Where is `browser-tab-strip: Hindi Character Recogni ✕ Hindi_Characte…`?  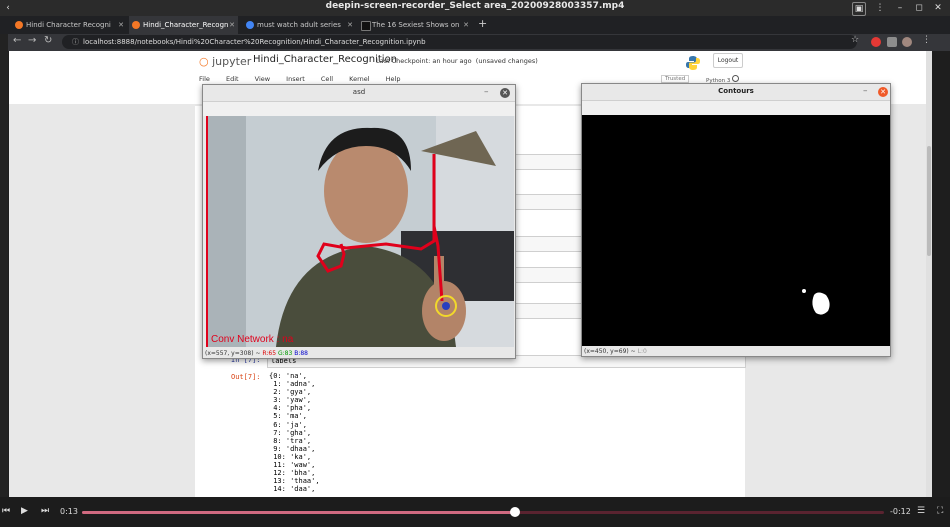 browser-tab-strip: Hindi Character Recogni ✕ Hindi_Characte… is located at coordinates (475, 25).